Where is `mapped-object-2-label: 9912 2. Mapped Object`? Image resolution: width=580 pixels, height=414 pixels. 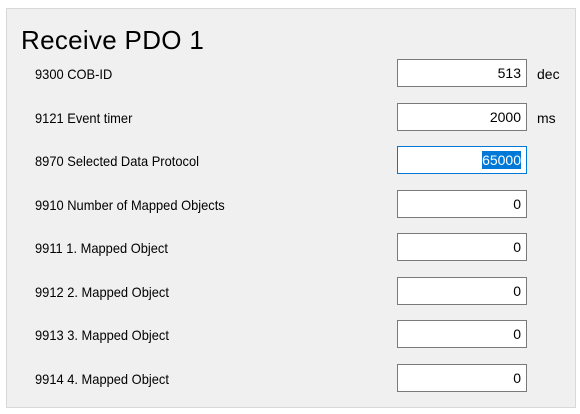 mapped-object-2-label: 9912 2. Mapped Object is located at coordinates (102, 292).